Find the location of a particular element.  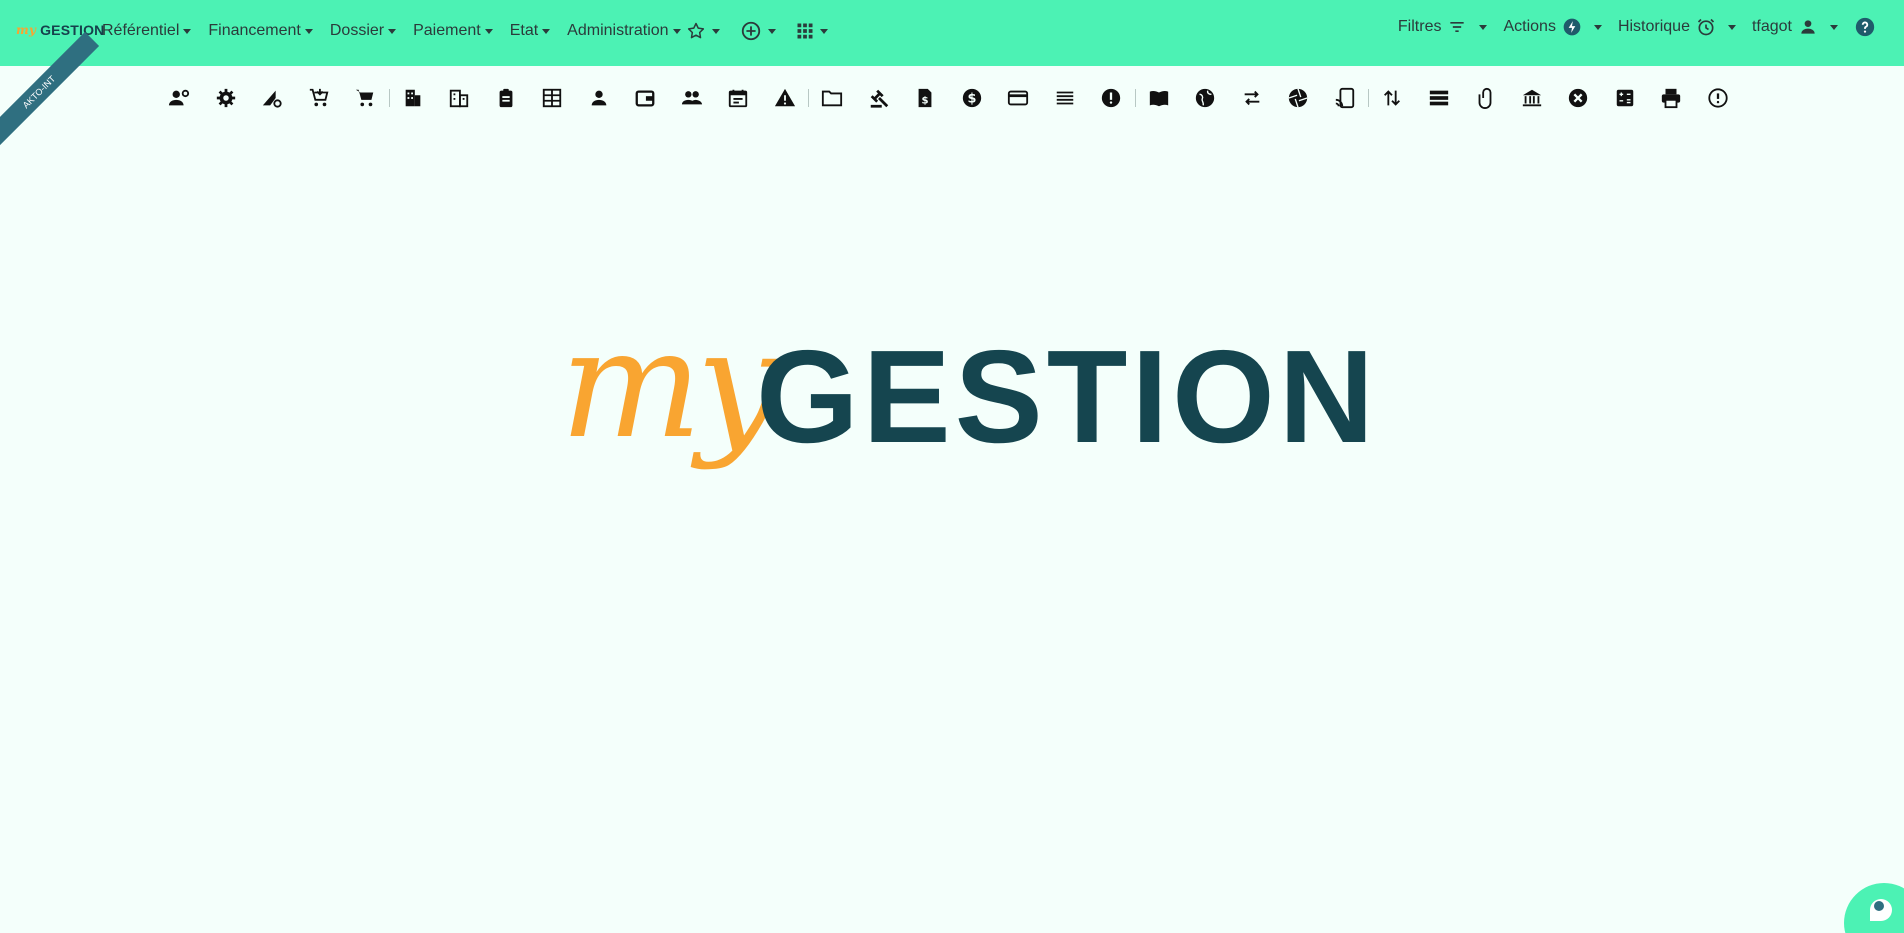

transfer-icon is located at coordinates (1252, 98).